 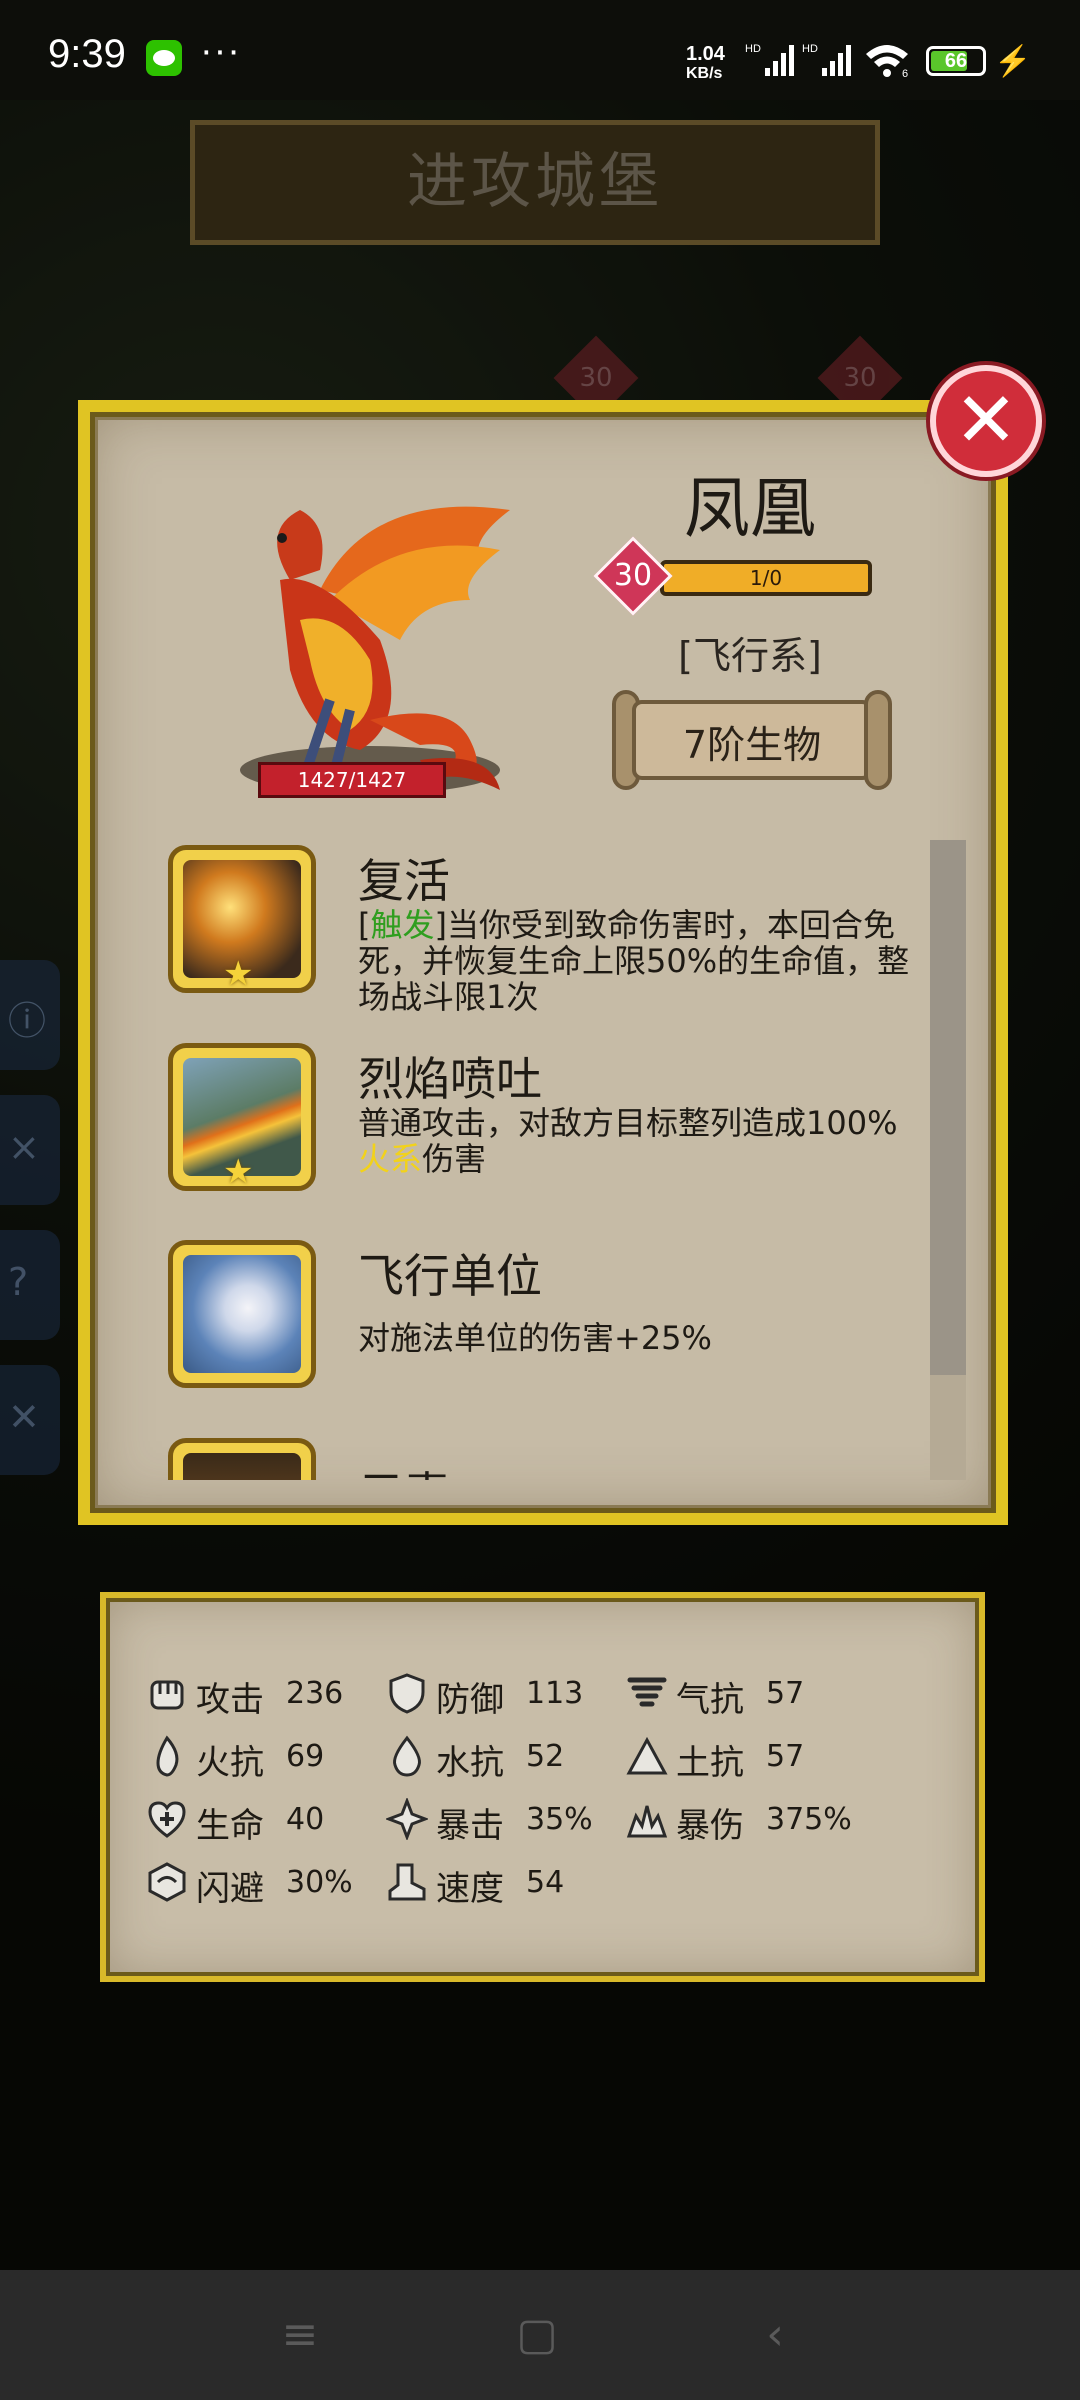 What do you see at coordinates (407, 1882) in the screenshot?
I see `boot-icon` at bounding box center [407, 1882].